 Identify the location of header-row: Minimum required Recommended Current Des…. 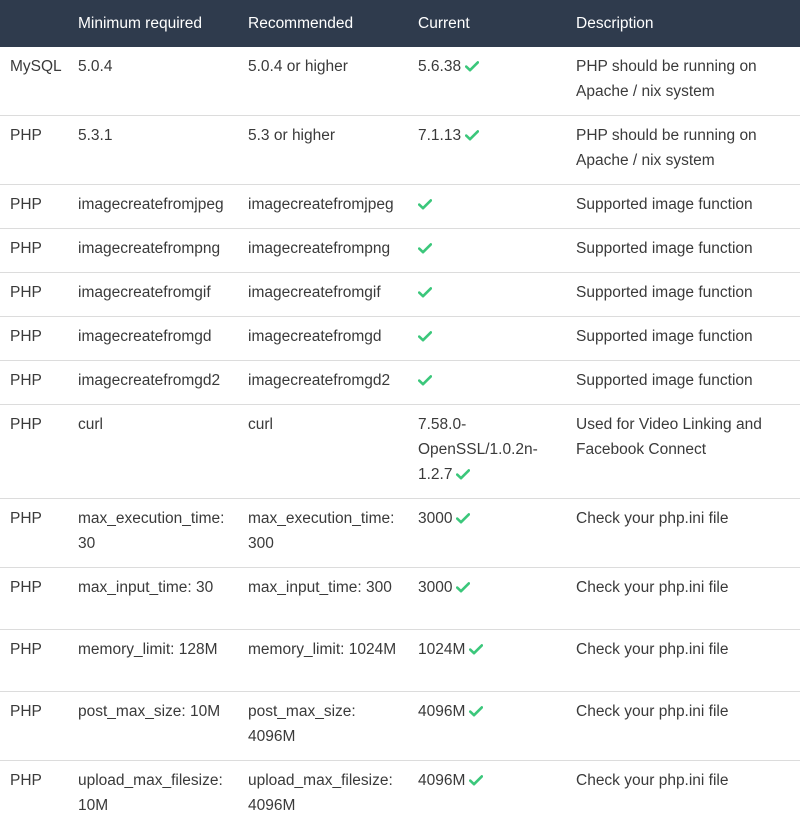
(400, 23).